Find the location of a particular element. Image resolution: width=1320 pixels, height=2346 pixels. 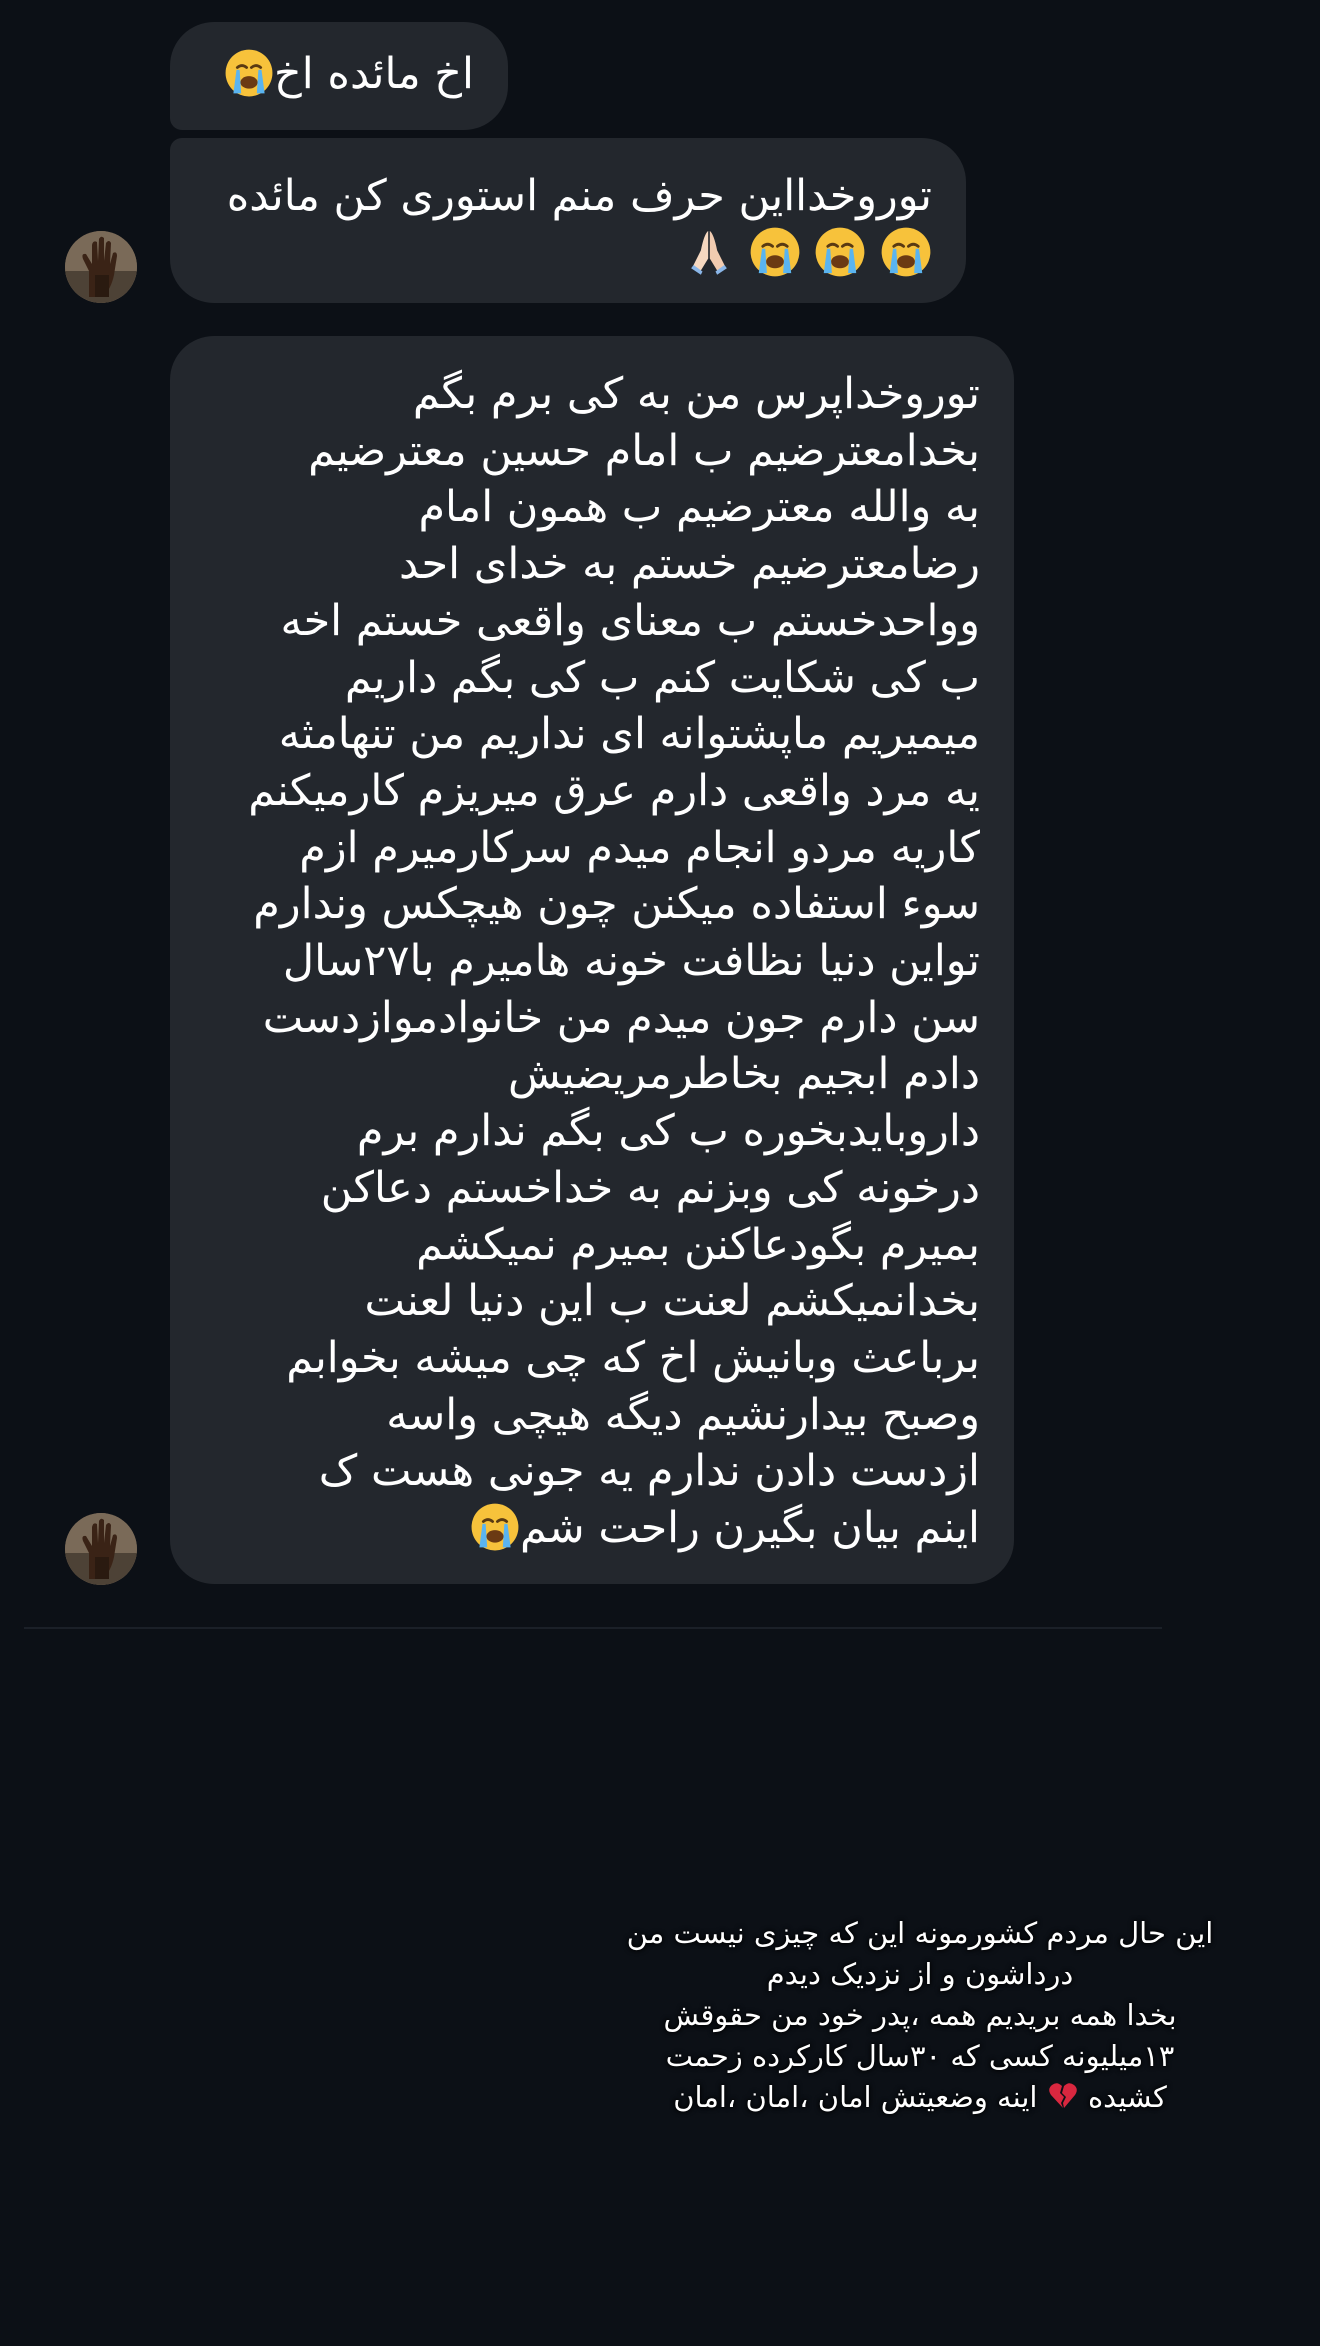

message-bubble-1: اخ مائده اخ is located at coordinates (339, 76).